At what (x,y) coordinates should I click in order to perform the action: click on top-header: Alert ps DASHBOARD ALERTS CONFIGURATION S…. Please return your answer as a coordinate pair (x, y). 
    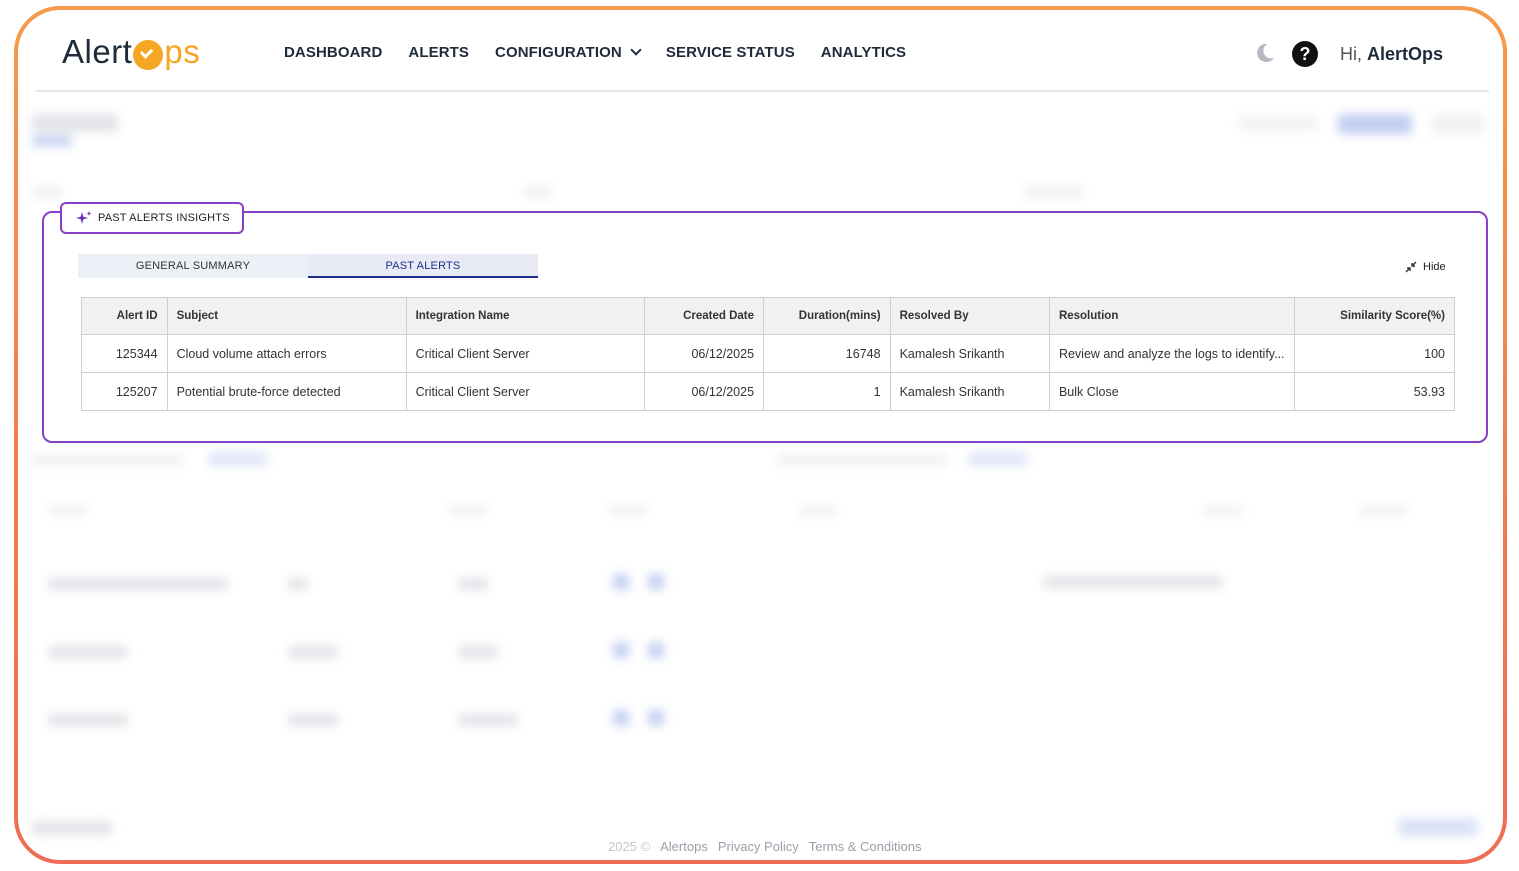
    Looking at the image, I should click on (760, 51).